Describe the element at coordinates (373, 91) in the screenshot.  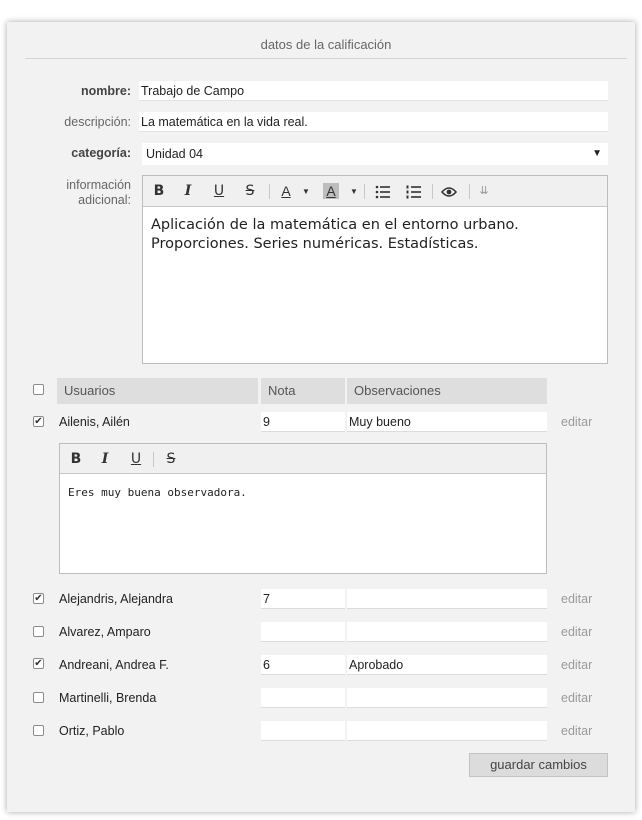
I see `nombre-field: Trabajo de Campo` at that location.